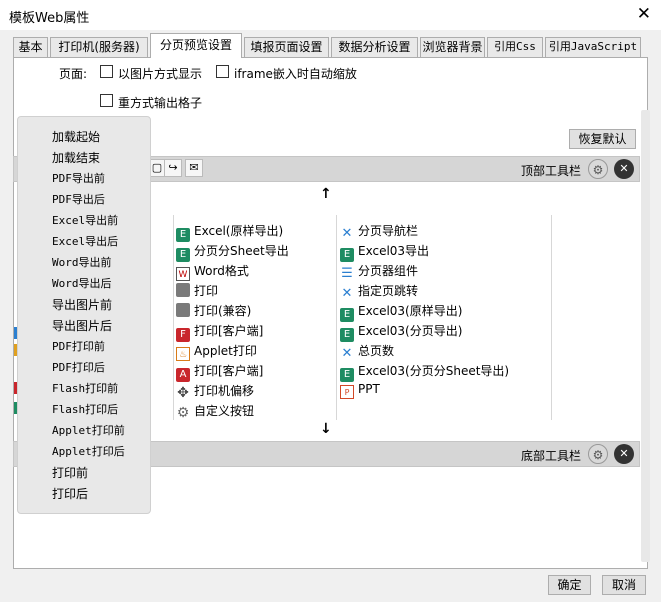 The image size is (661, 602). What do you see at coordinates (452, 47) in the screenshot?
I see `tab-browser-background: 浏览器背景` at bounding box center [452, 47].